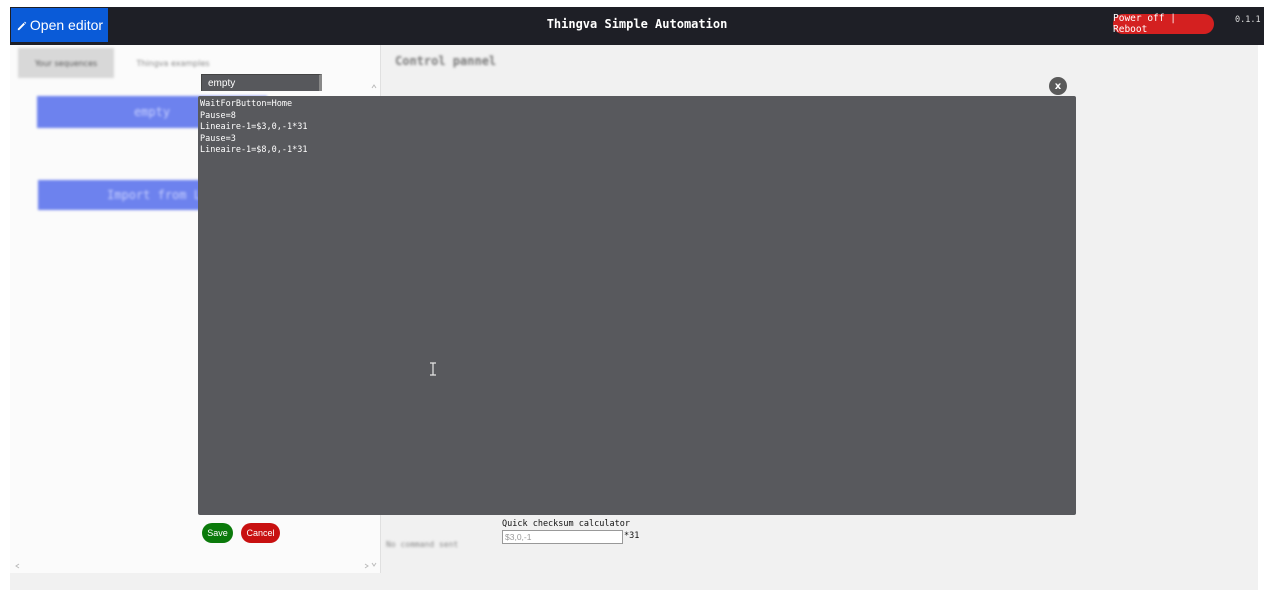 Image resolution: width=1264 pixels, height=590 pixels. What do you see at coordinates (422, 544) in the screenshot?
I see `command-status: No command sent` at bounding box center [422, 544].